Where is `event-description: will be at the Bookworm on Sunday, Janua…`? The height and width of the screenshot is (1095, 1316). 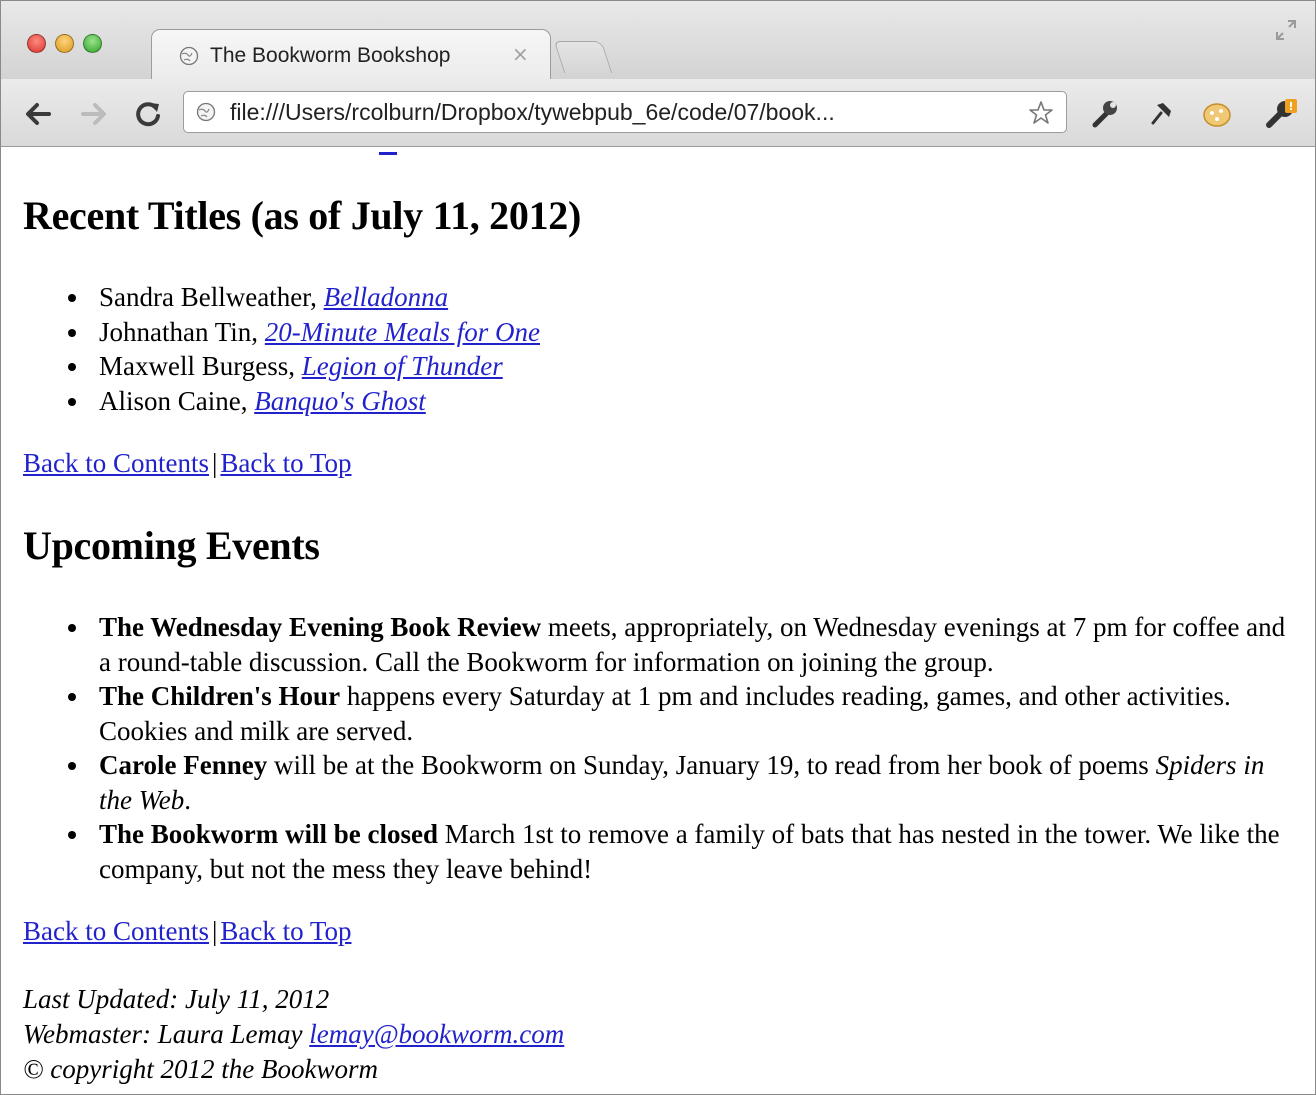
event-description: will be at the Bookworm on Sunday, Janua… is located at coordinates (711, 765).